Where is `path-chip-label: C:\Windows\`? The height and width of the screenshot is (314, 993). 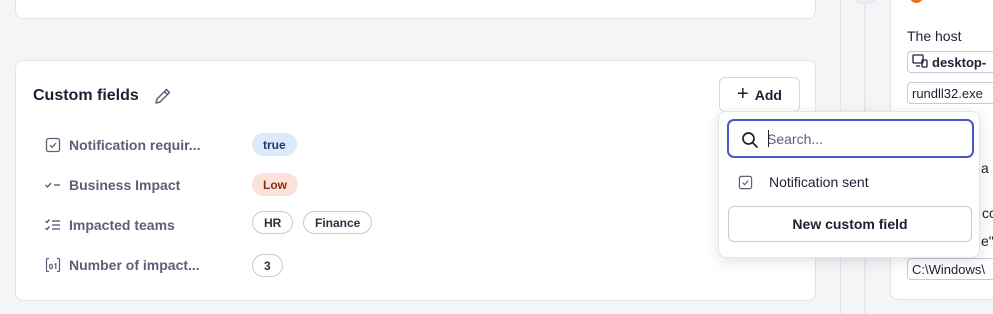 path-chip-label: C:\Windows\ is located at coordinates (948, 269).